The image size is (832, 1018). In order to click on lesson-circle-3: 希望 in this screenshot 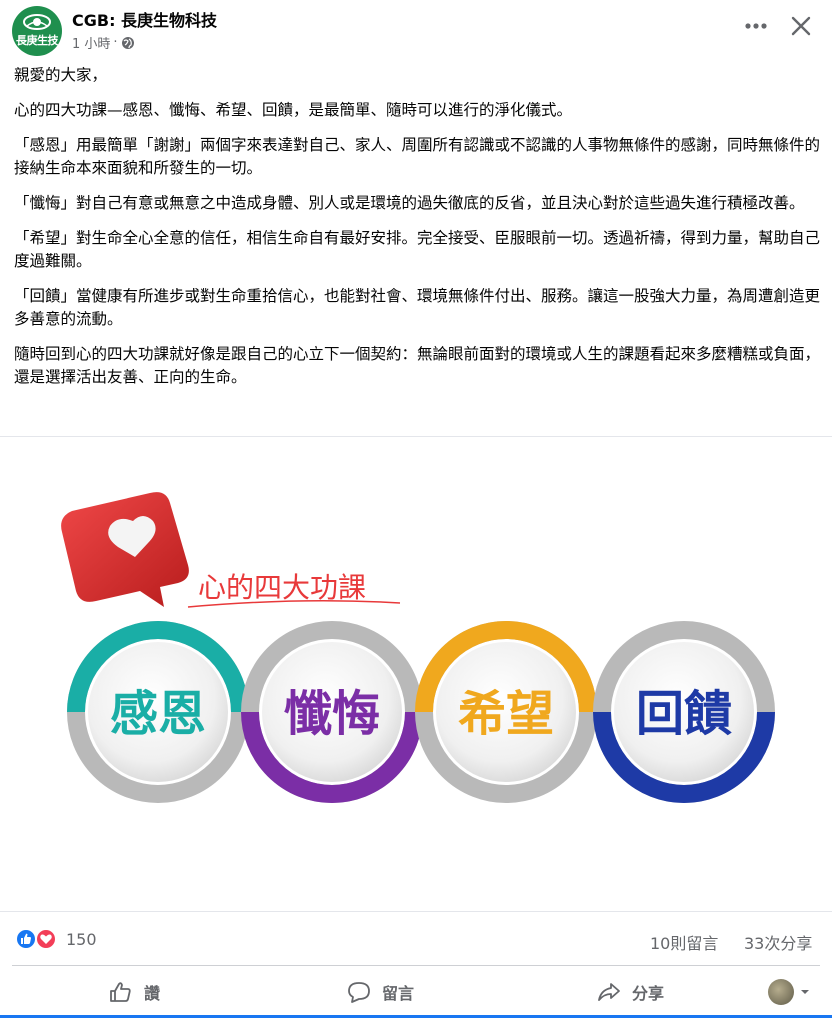, I will do `click(506, 712)`.